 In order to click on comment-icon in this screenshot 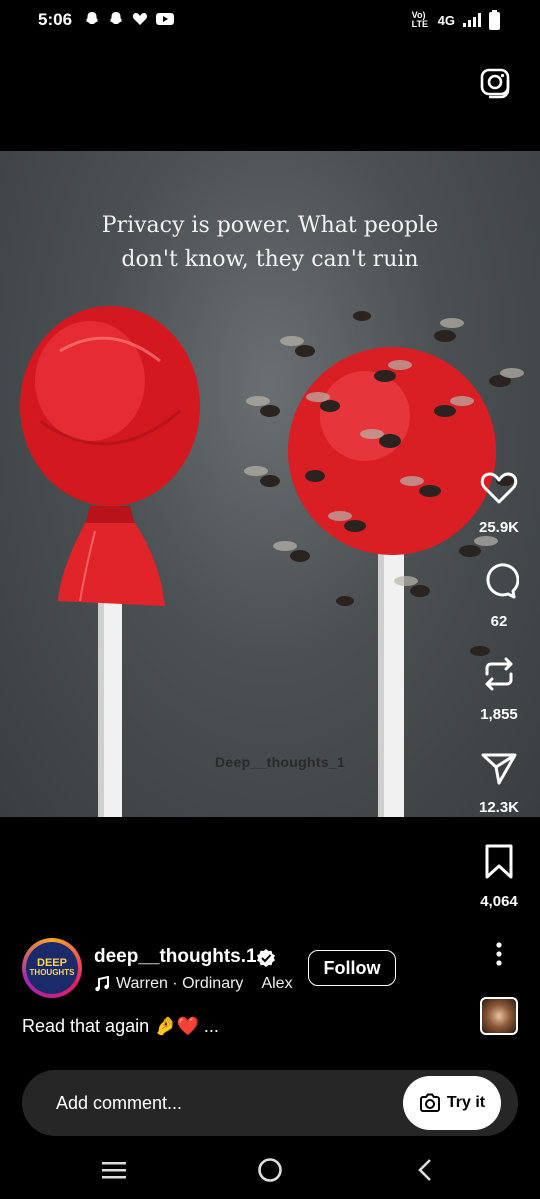, I will do `click(499, 581)`.